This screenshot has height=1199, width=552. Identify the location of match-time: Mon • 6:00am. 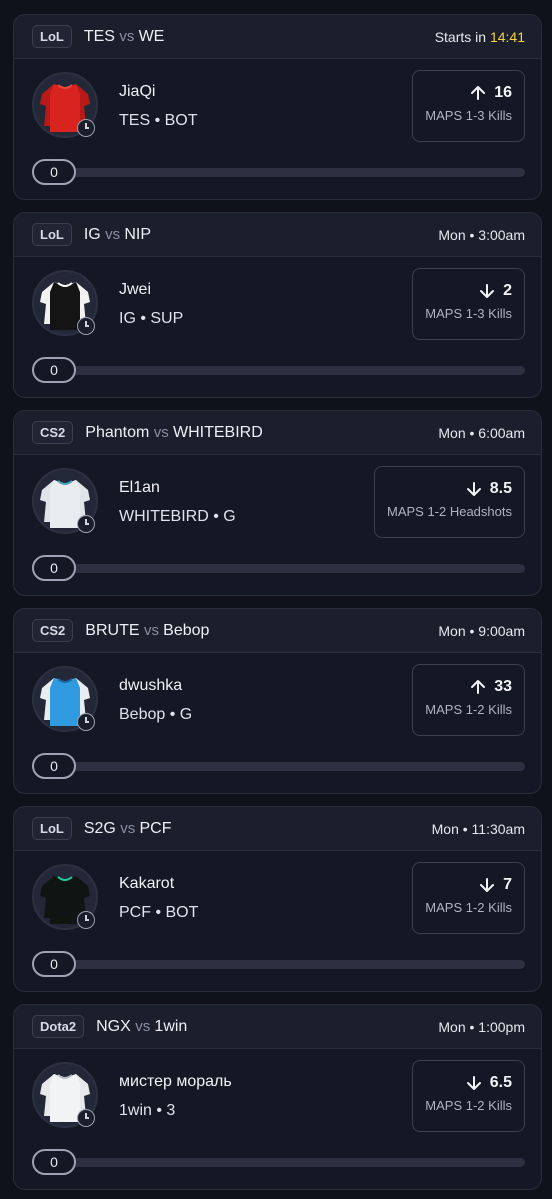
(481, 433).